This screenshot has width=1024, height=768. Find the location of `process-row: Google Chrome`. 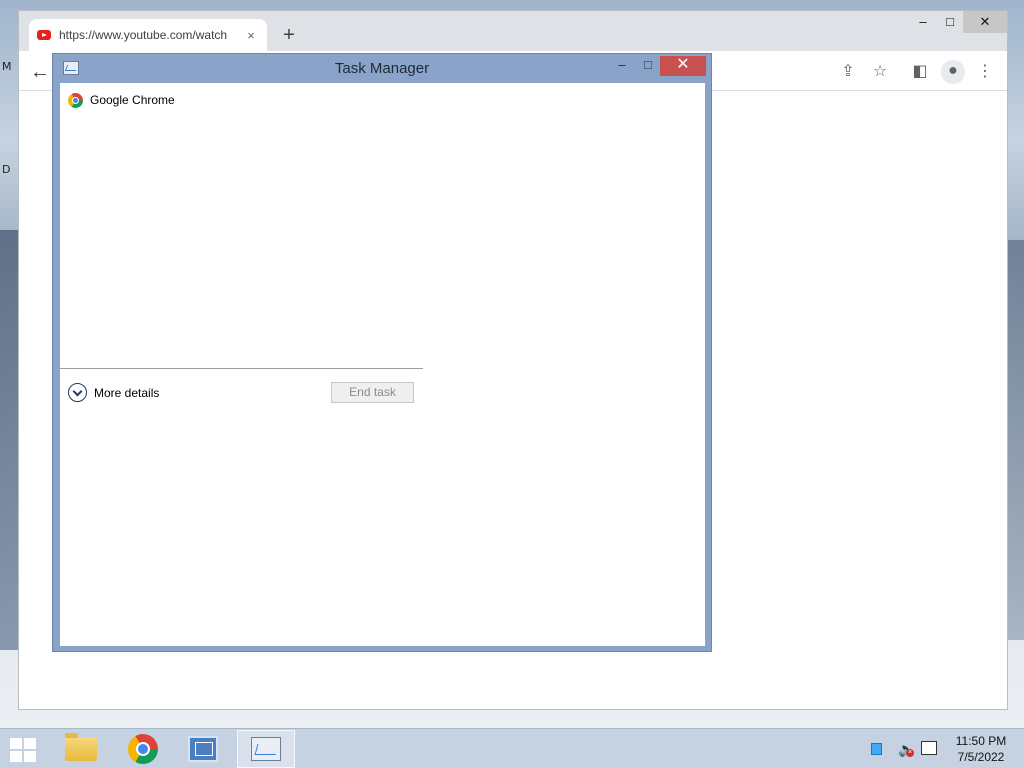

process-row: Google Chrome is located at coordinates (121, 100).